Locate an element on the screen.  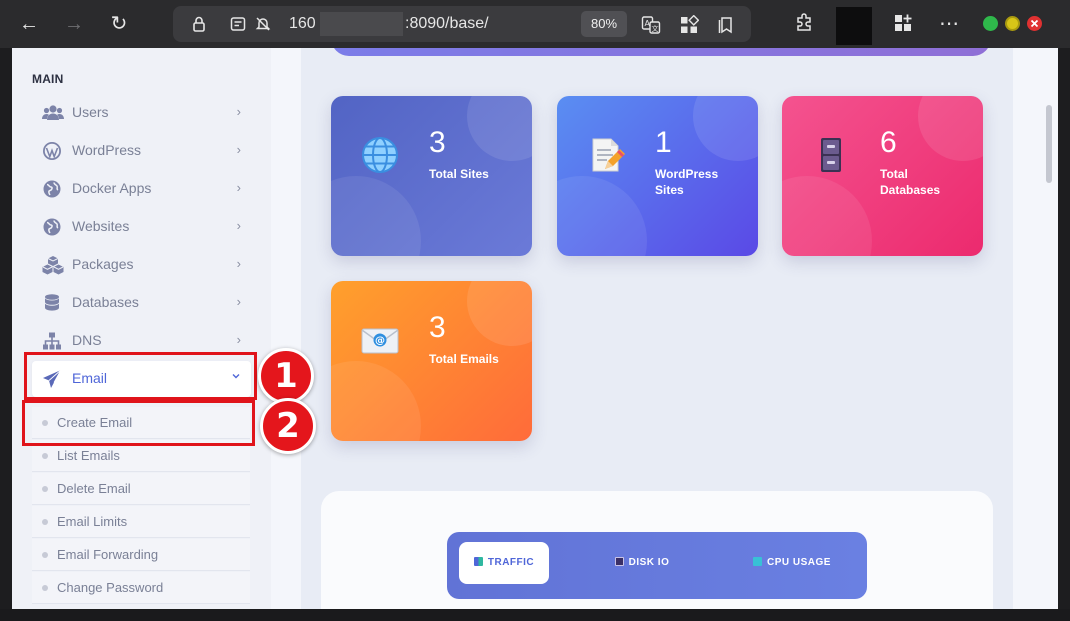
cpu-chip-icon is located at coordinates (758, 561).